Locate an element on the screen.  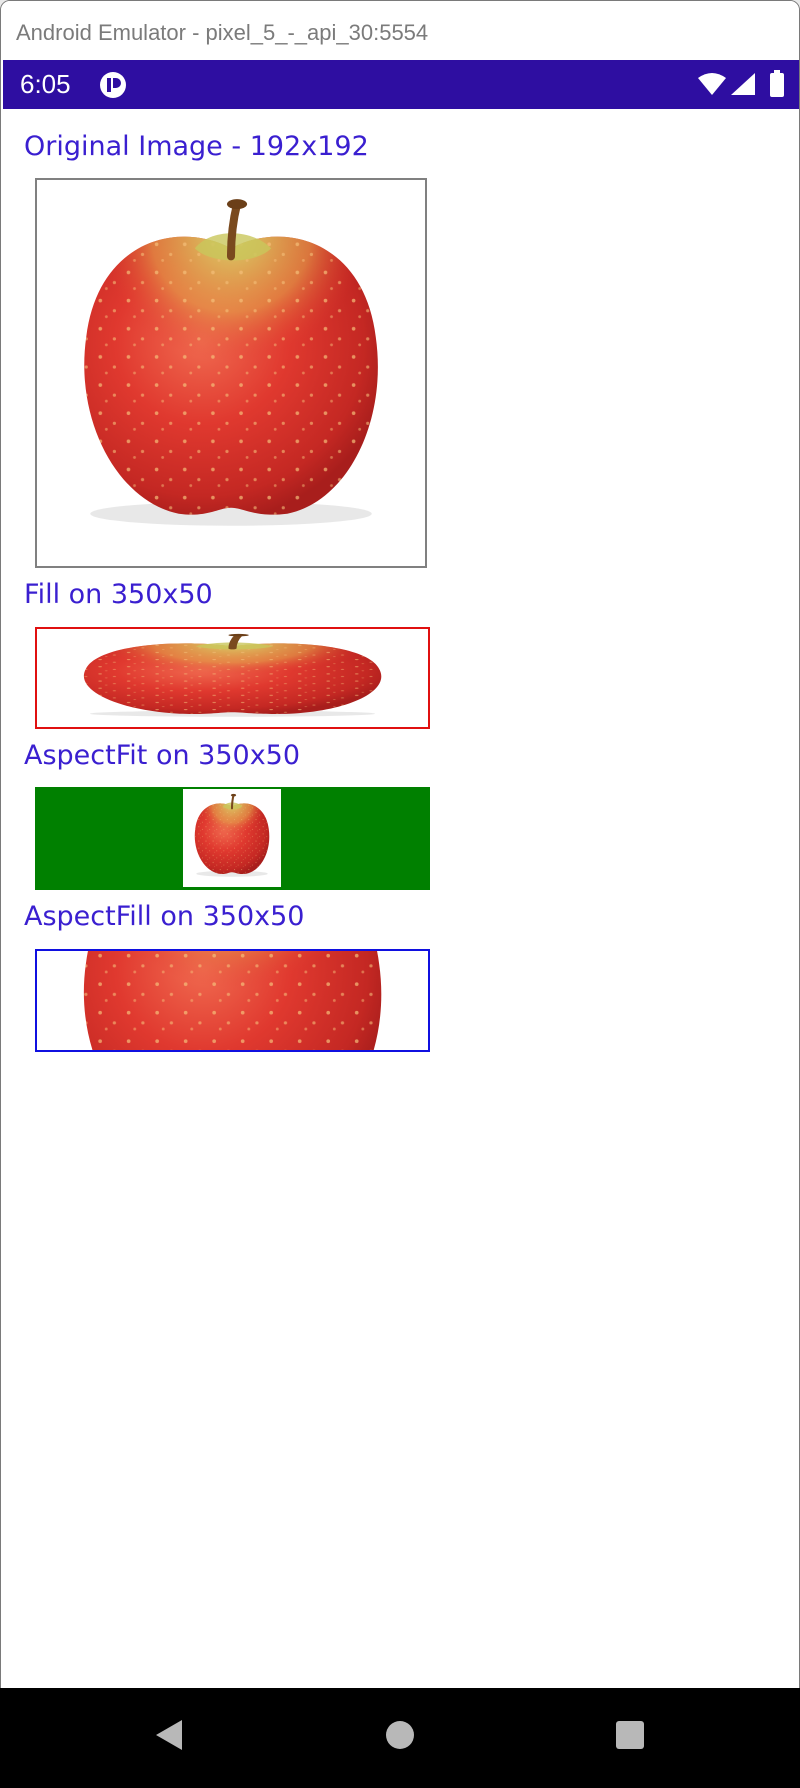
window-title-bar: Android Emulator - pixel_5_-_api_30:5554 is located at coordinates (400, 30).